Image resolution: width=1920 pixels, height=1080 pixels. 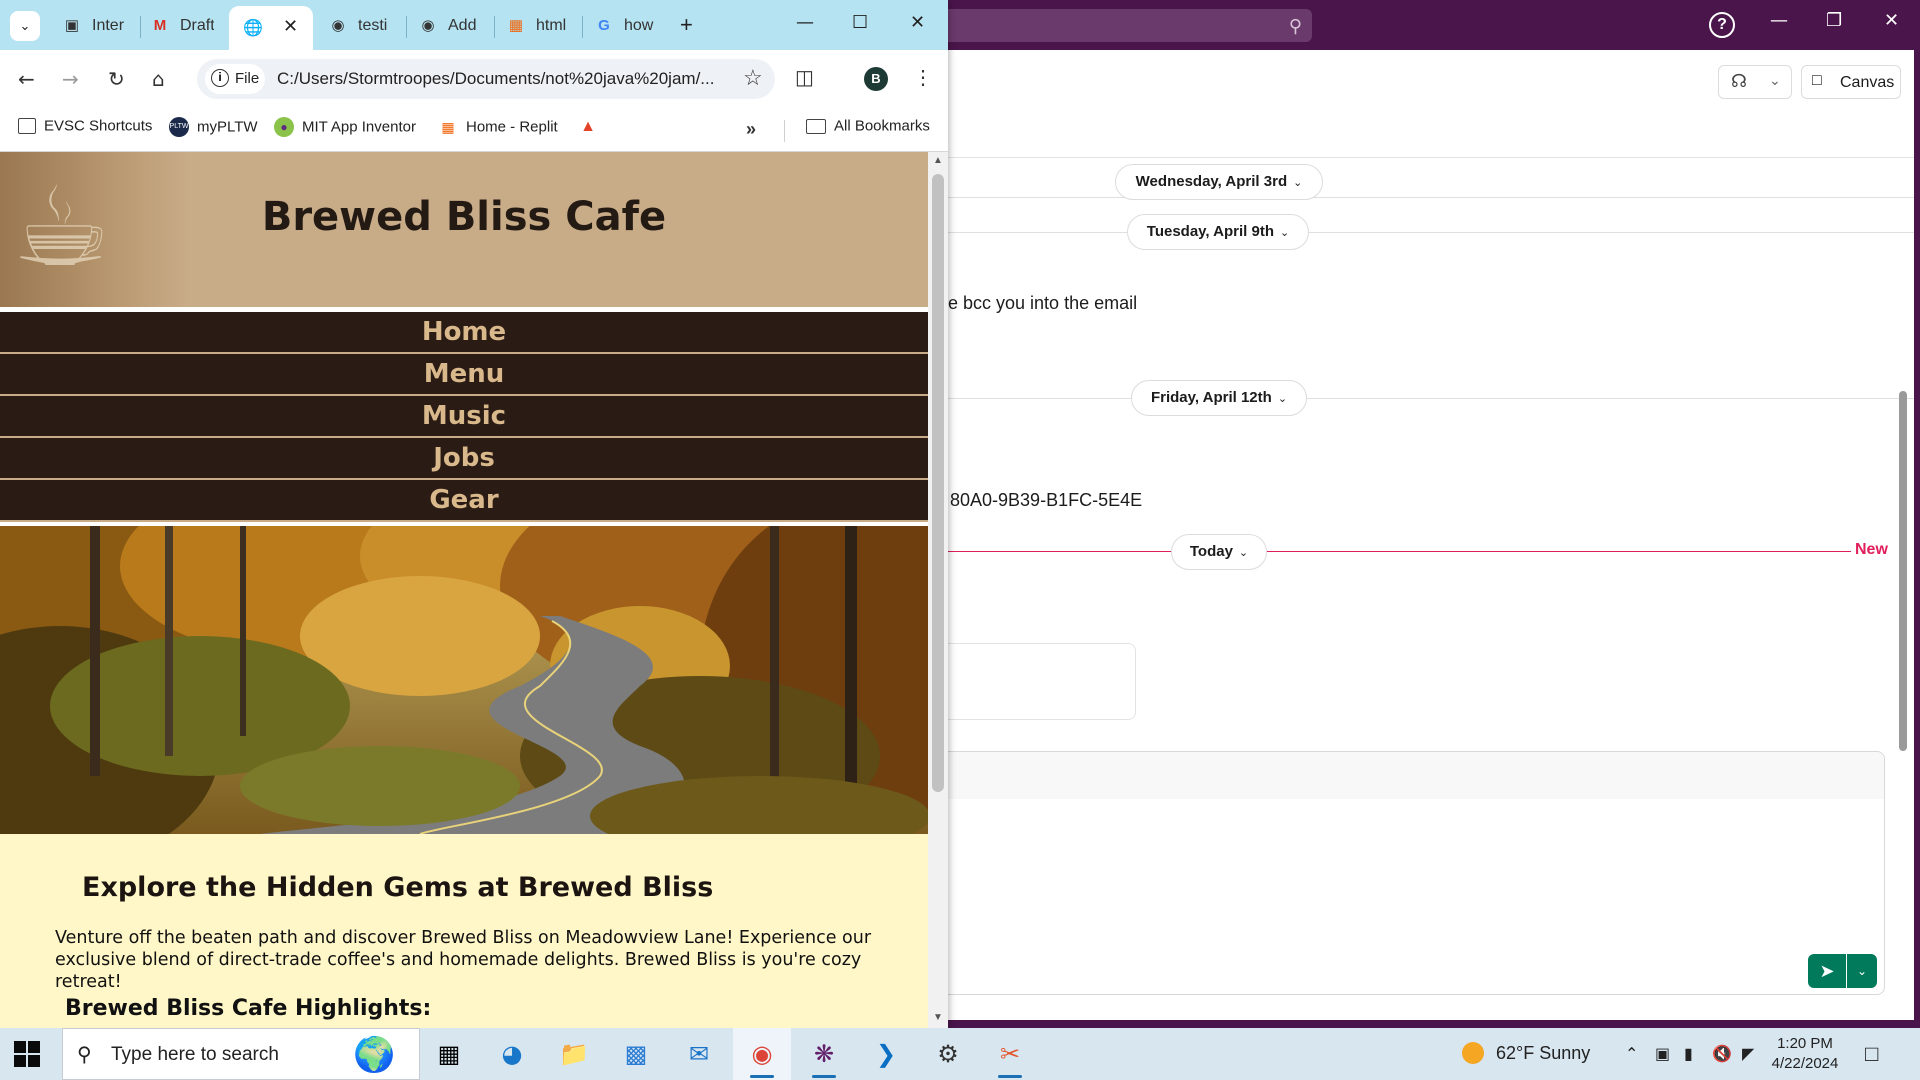 I want to click on maximize-icon: ☐, so click(x=860, y=22).